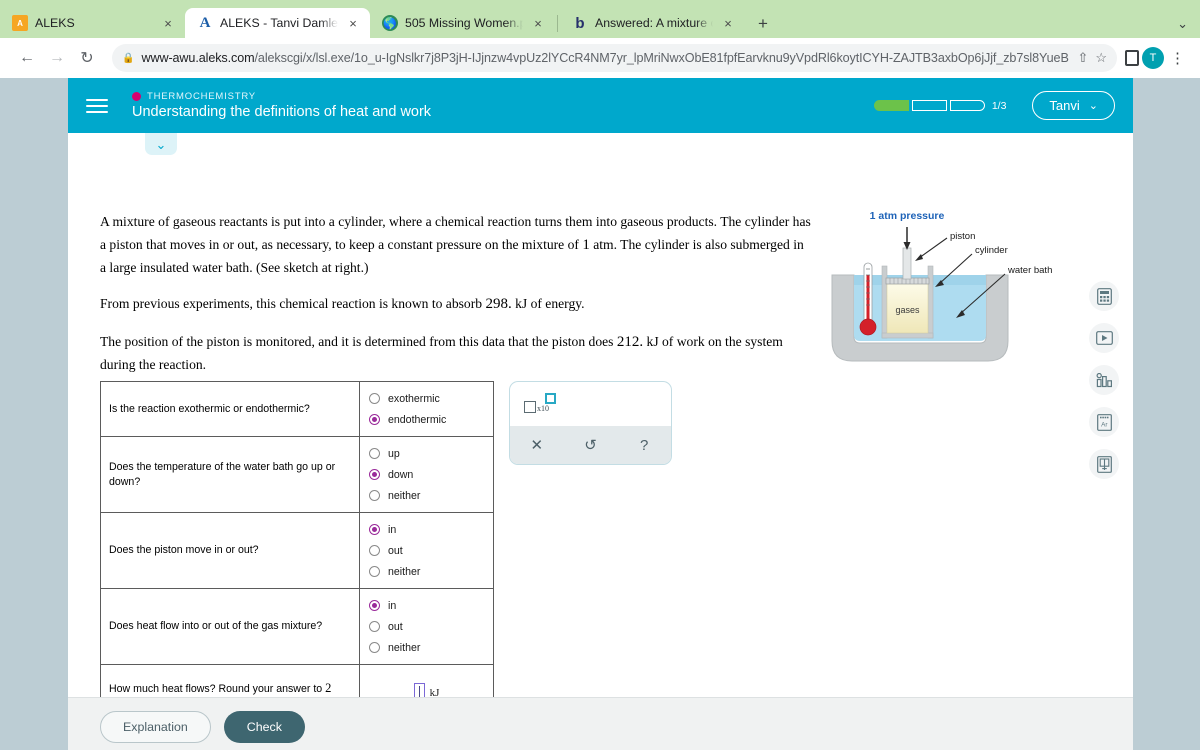 This screenshot has height=750, width=1200. What do you see at coordinates (591, 445) in the screenshot?
I see `undo-button: ↺` at bounding box center [591, 445].